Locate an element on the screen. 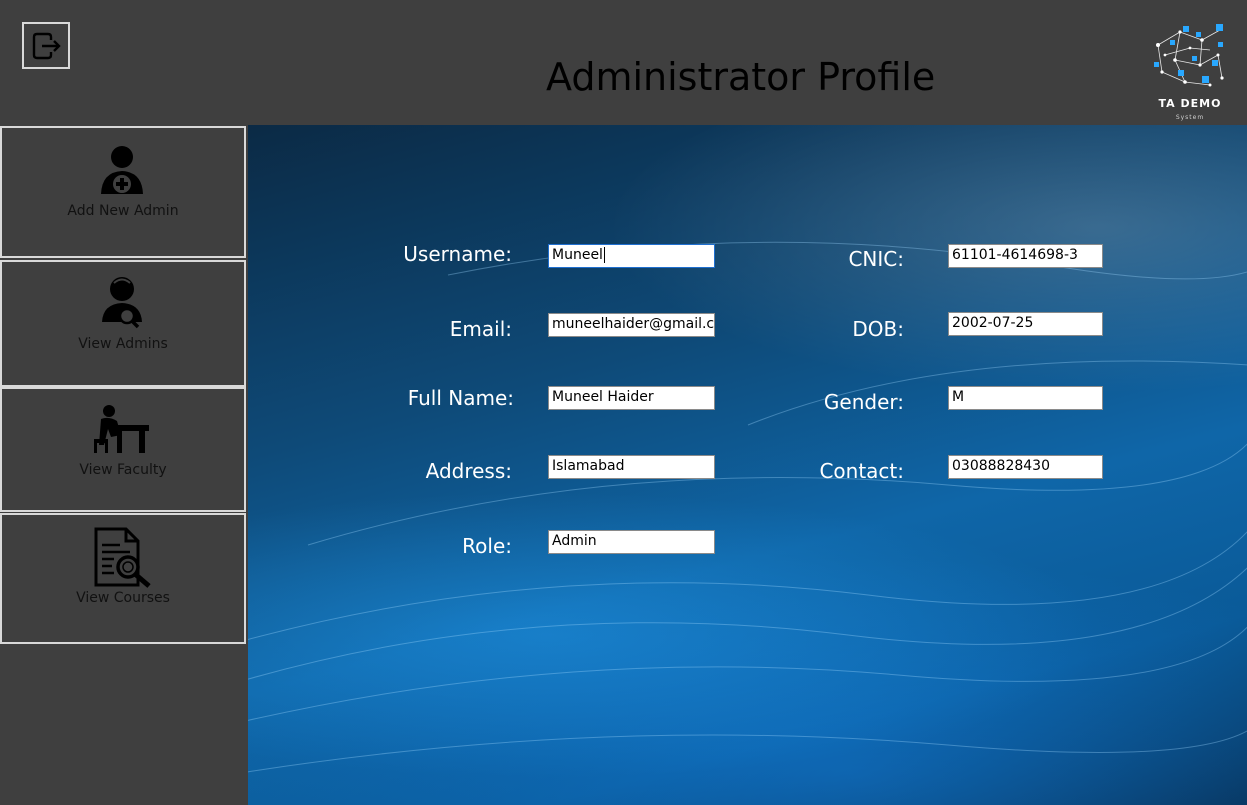 This screenshot has height=805, width=1247. logout-icon is located at coordinates (46, 45).